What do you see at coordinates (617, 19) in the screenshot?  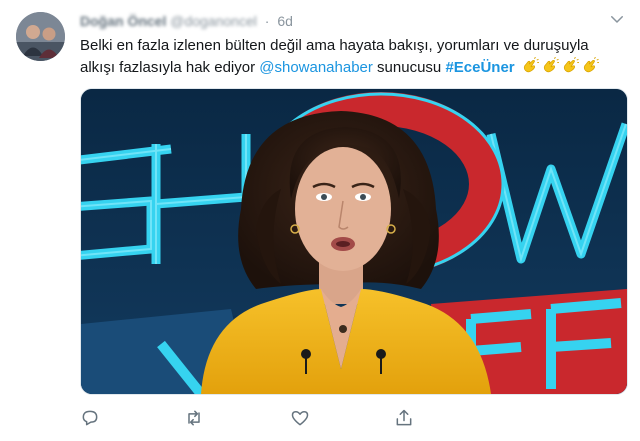 I see `chevron-down-icon` at bounding box center [617, 19].